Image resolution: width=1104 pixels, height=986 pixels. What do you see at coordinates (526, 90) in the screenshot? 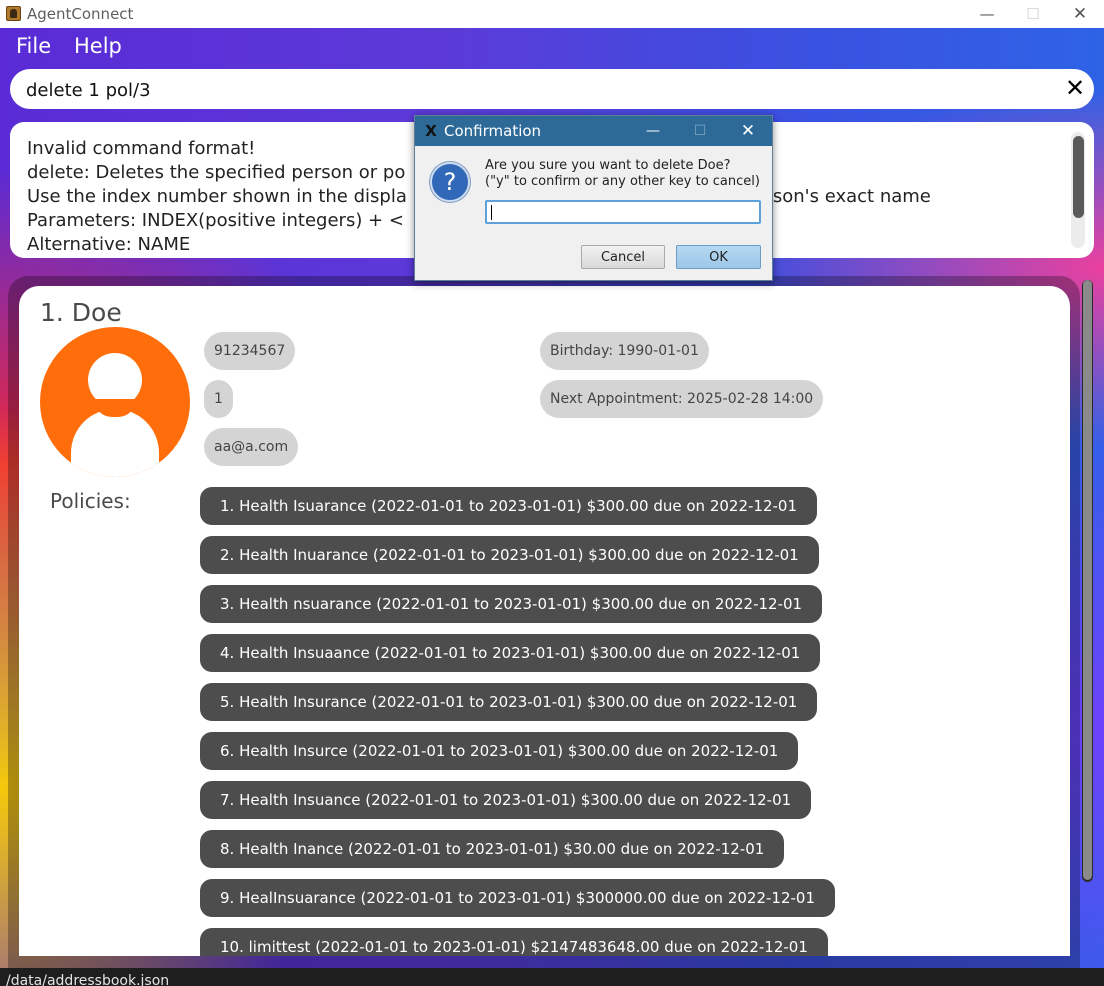
I see `command-input` at bounding box center [526, 90].